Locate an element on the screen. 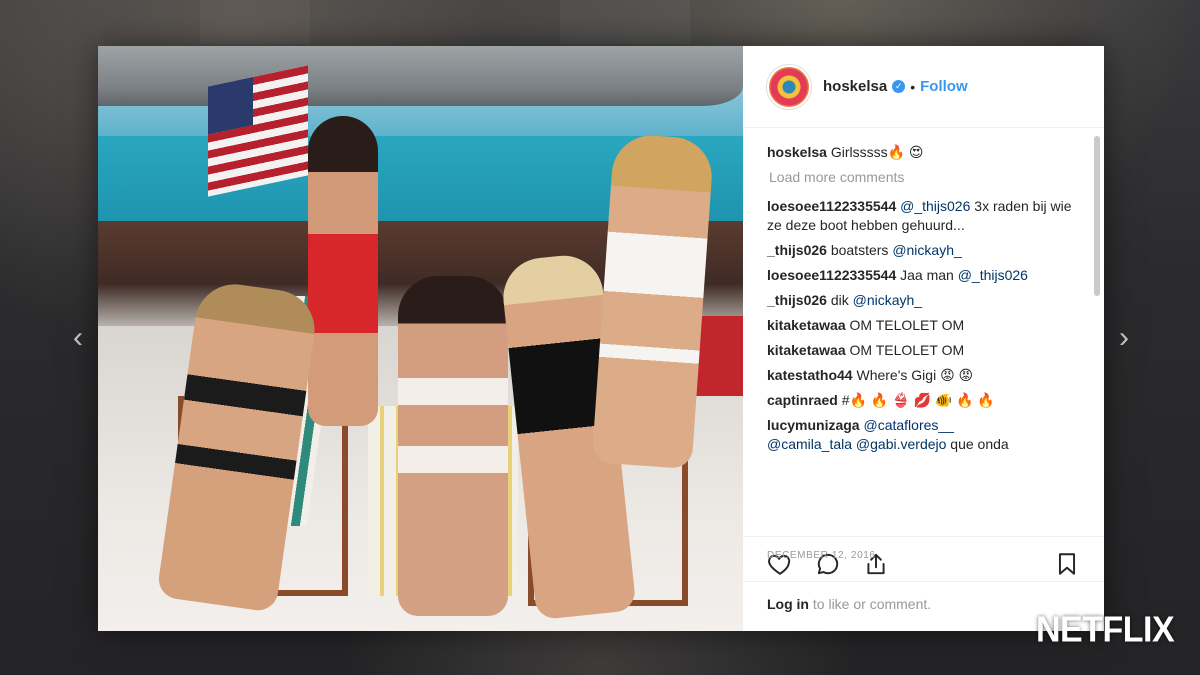 This screenshot has height=675, width=1200. comment-item: katestatho44 Where's Gigi 😡 😡 is located at coordinates (923, 375).